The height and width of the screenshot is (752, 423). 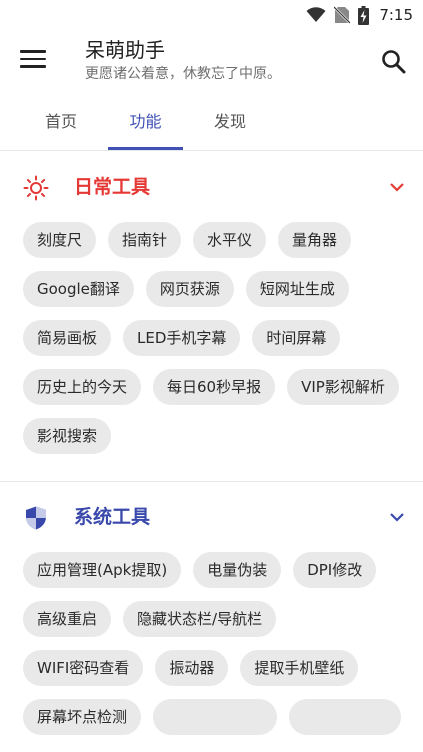 What do you see at coordinates (67, 436) in the screenshot?
I see `tool-chip: 影视搜索` at bounding box center [67, 436].